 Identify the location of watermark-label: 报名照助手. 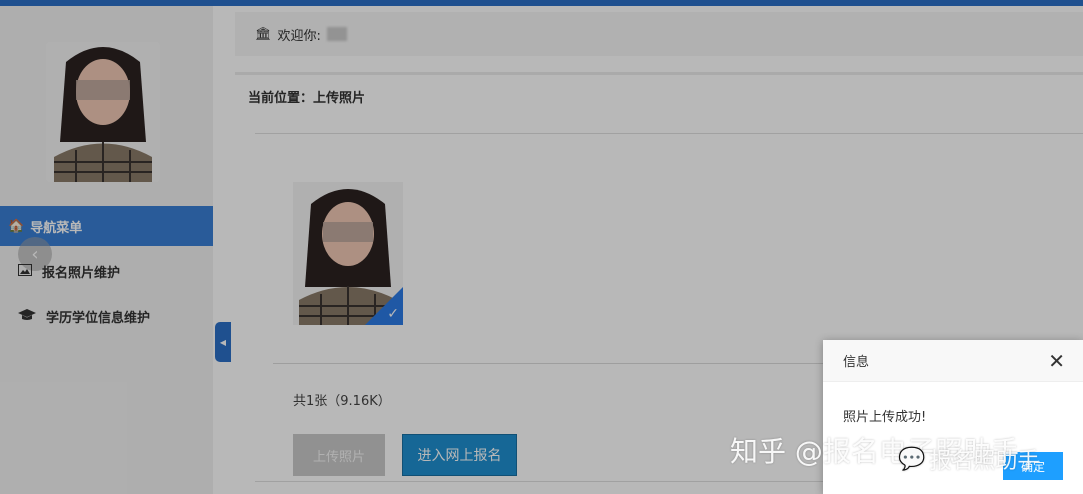
(984, 459).